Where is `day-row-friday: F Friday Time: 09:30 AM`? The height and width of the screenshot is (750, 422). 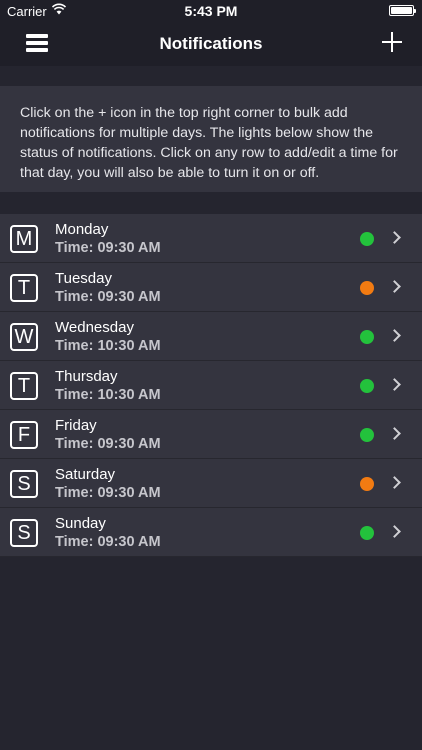
day-row-friday: F Friday Time: 09:30 AM is located at coordinates (211, 434).